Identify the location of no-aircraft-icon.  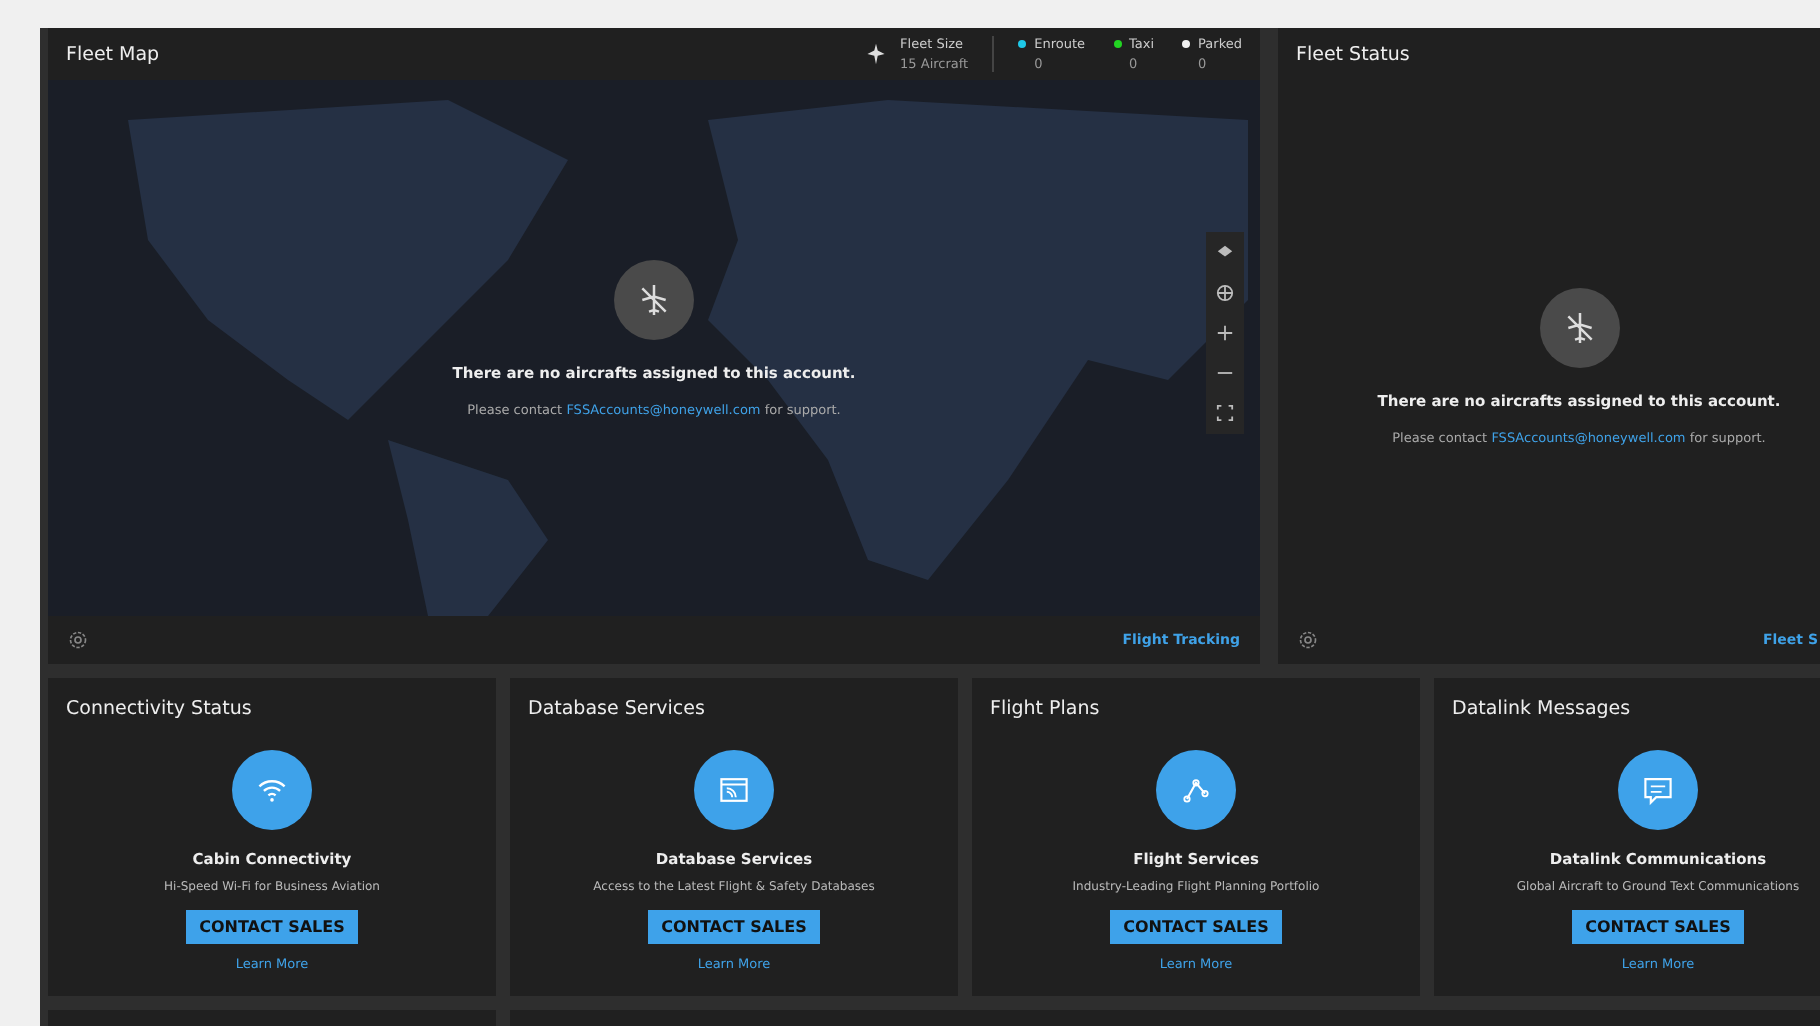
(1579, 328).